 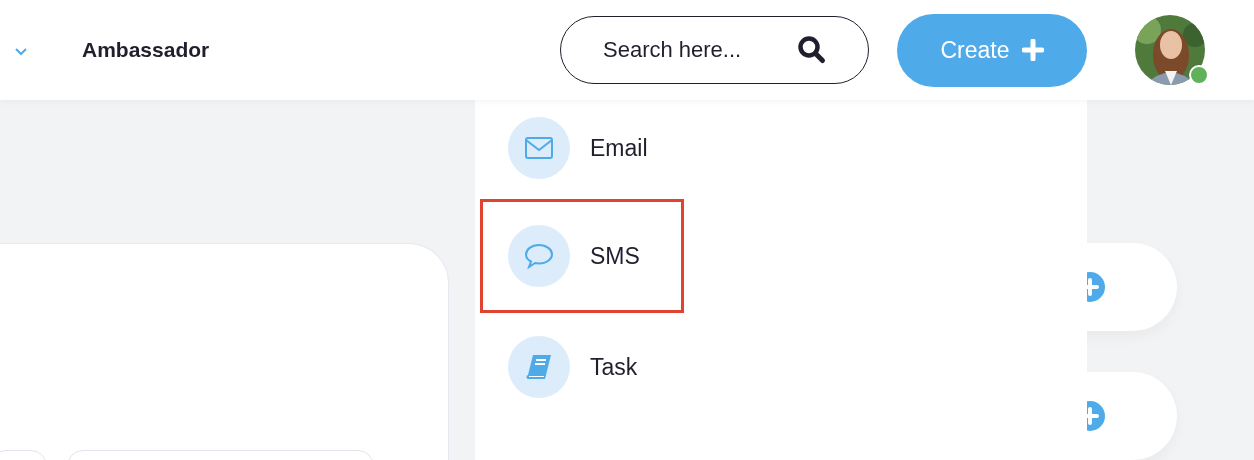 I want to click on book-icon, so click(x=539, y=367).